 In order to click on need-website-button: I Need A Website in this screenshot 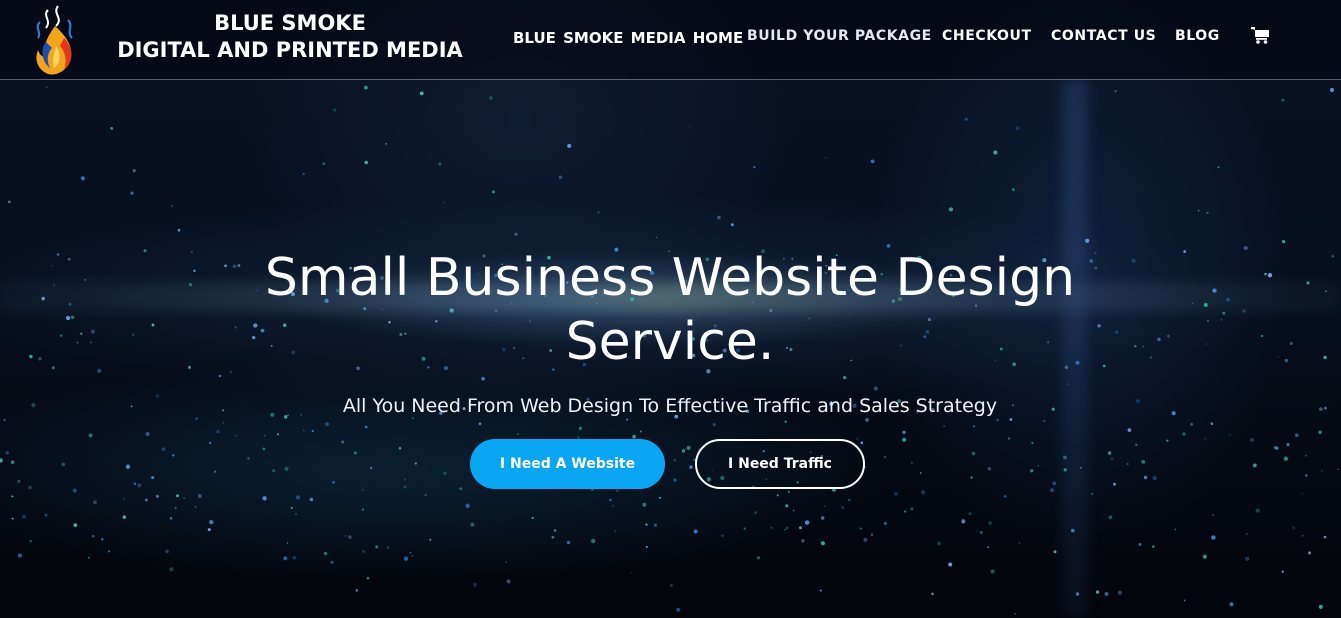, I will do `click(567, 464)`.